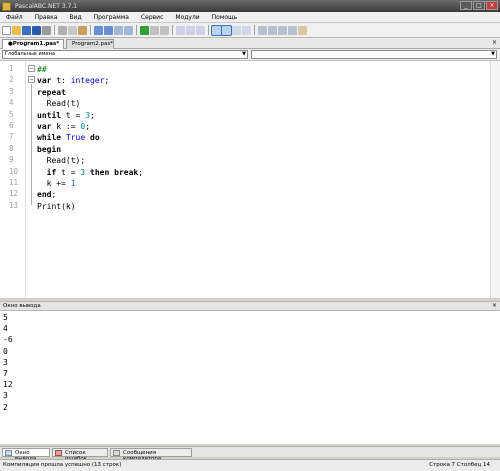 The image size is (500, 471). Describe the element at coordinates (22, 306) in the screenshot. I see `output-title: Окно вывода` at that location.